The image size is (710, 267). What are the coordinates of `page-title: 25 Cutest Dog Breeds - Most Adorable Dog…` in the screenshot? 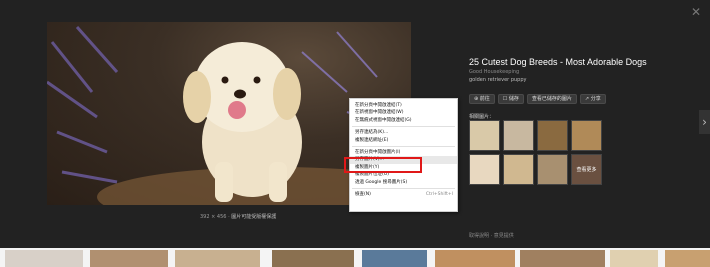 It's located at (580, 62).